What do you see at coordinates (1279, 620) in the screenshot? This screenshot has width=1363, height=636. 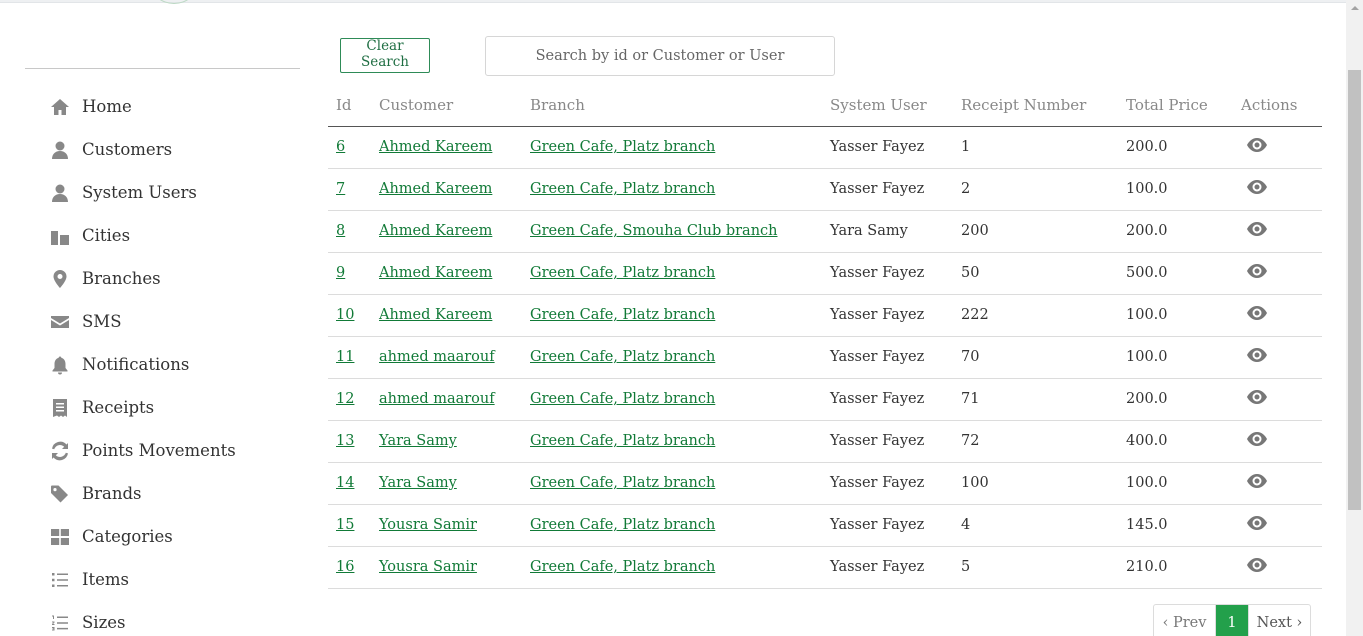 I see `next-page-button: Next ›` at bounding box center [1279, 620].